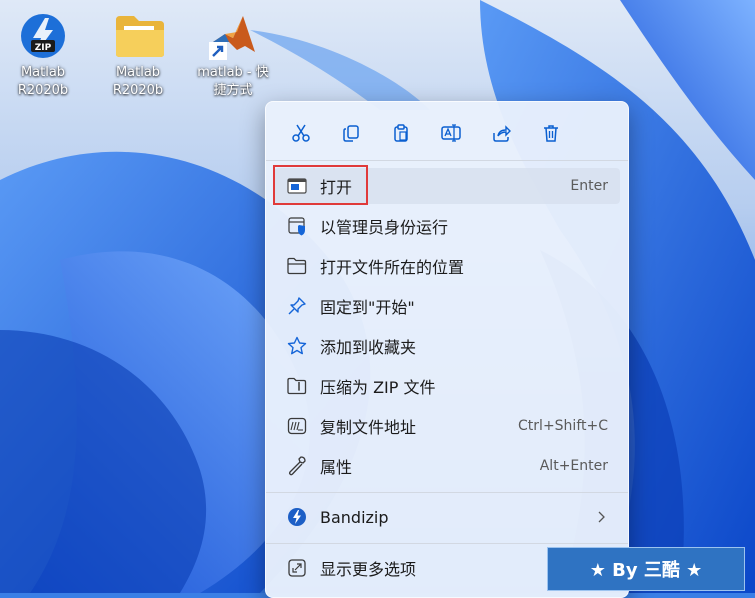 Image resolution: width=755 pixels, height=598 pixels. Describe the element at coordinates (297, 568) in the screenshot. I see `more-options-icon` at that location.